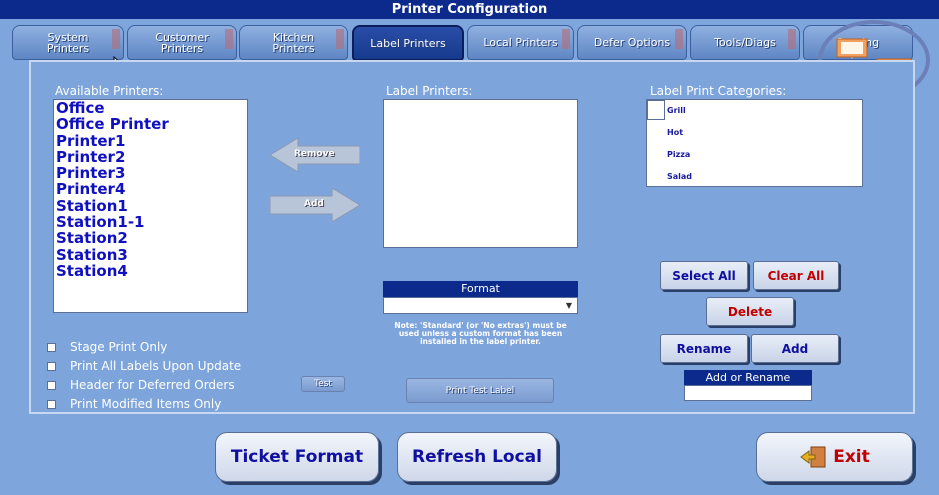 This screenshot has width=939, height=495. What do you see at coordinates (679, 176) in the screenshot?
I see `list-item: Salad` at bounding box center [679, 176].